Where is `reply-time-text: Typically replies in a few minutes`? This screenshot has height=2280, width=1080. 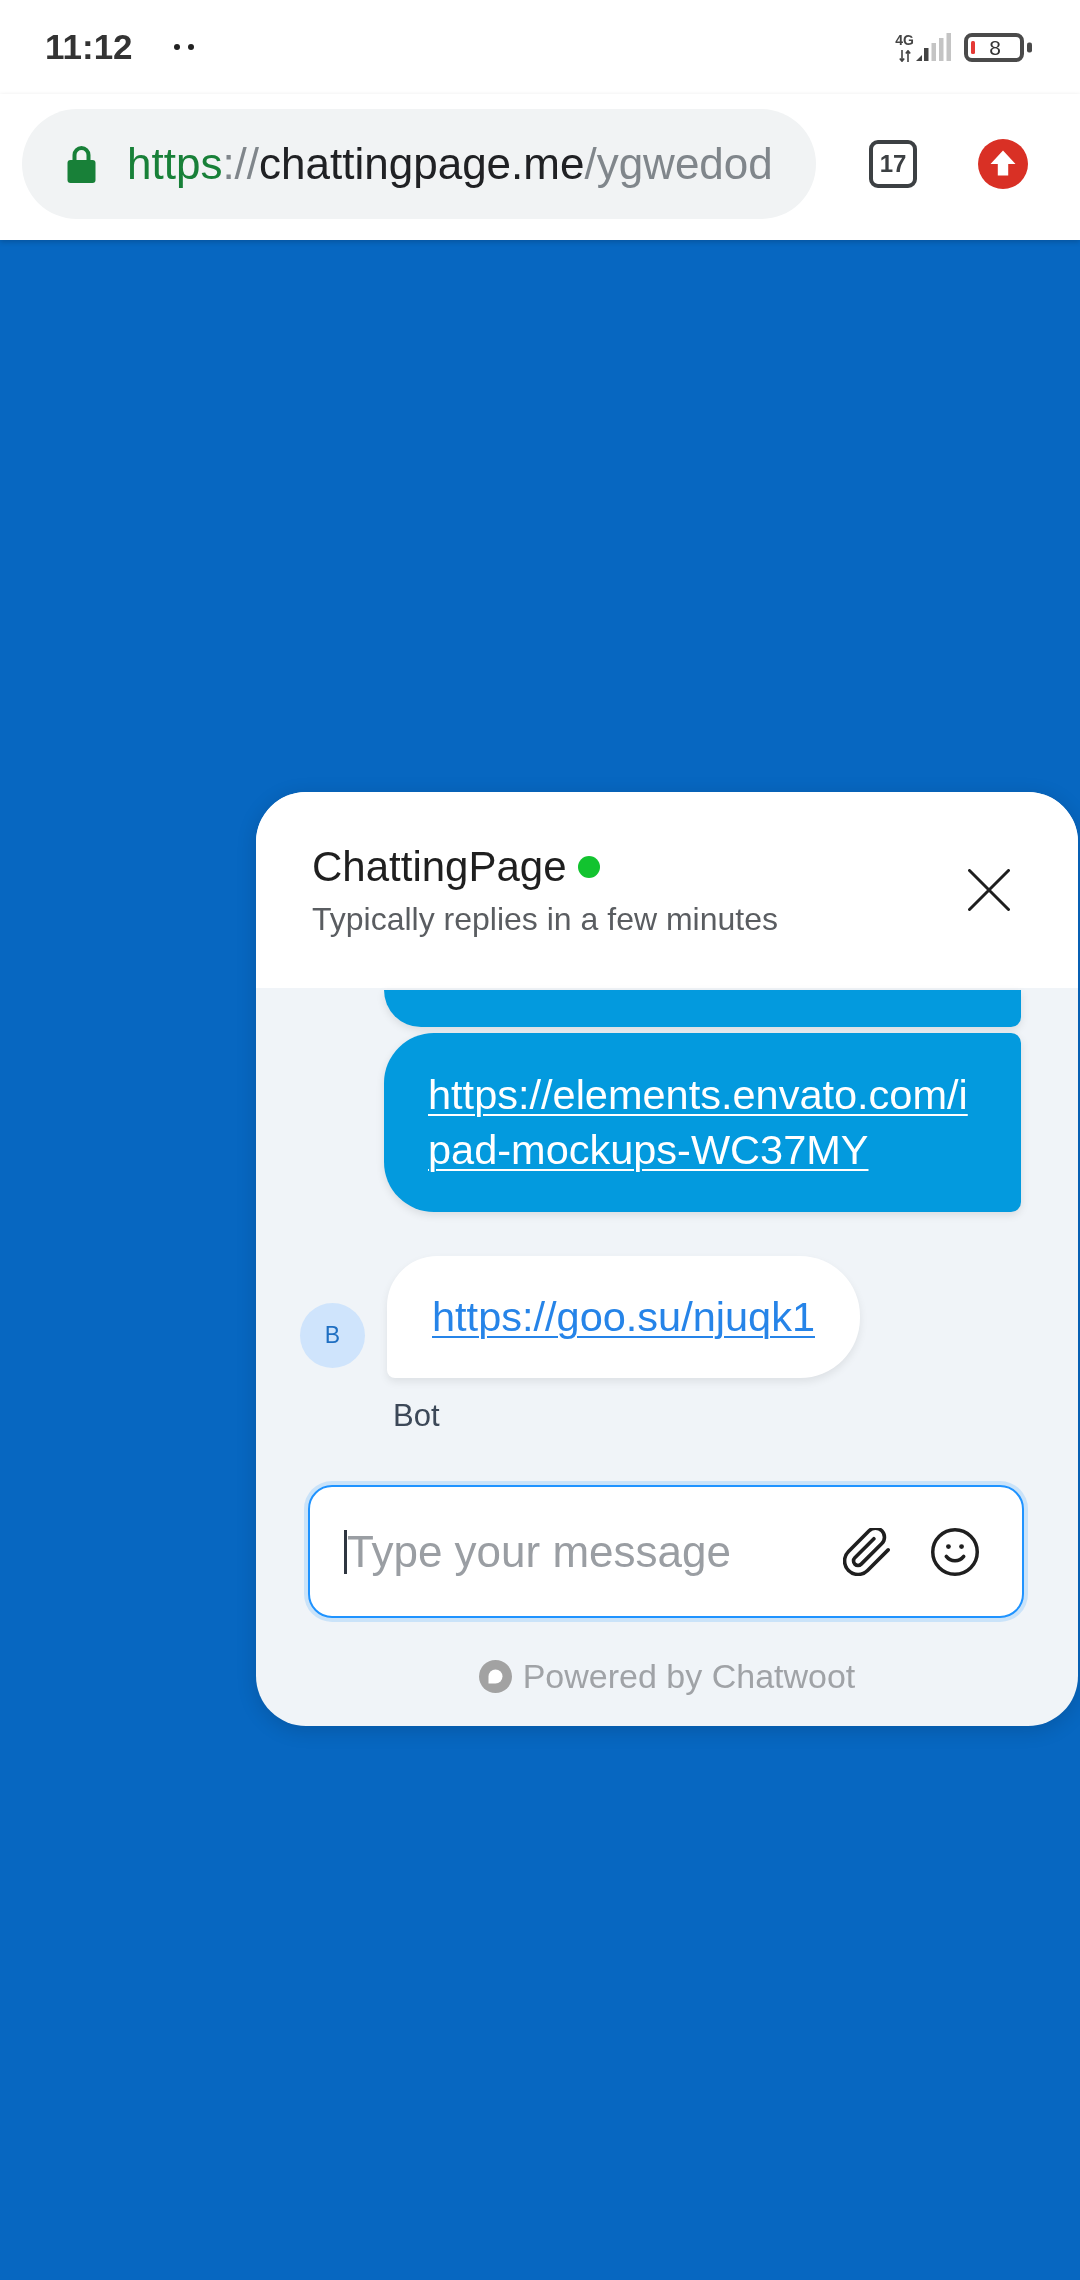 reply-time-text: Typically replies in a few minutes is located at coordinates (545, 919).